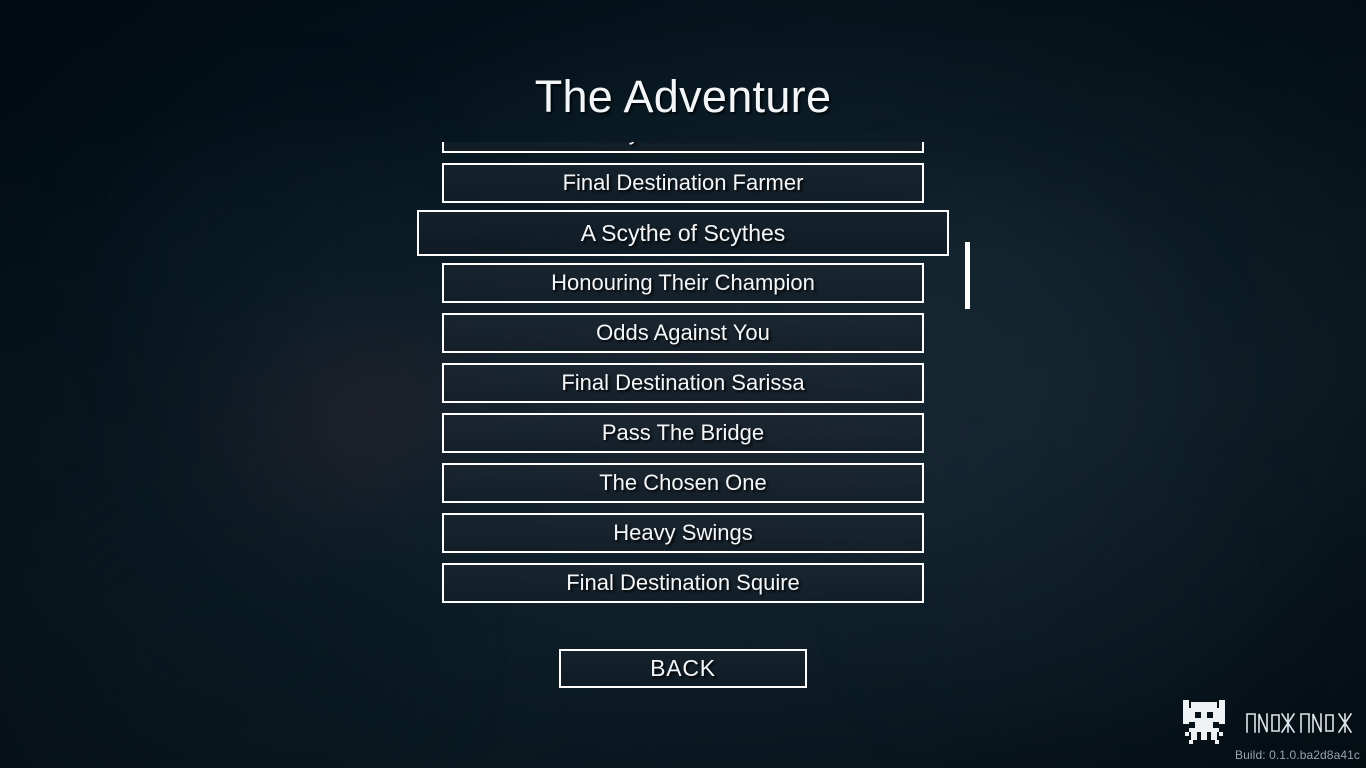 The width and height of the screenshot is (1366, 768). I want to click on challenge-item: Heavy Swings, so click(683, 533).